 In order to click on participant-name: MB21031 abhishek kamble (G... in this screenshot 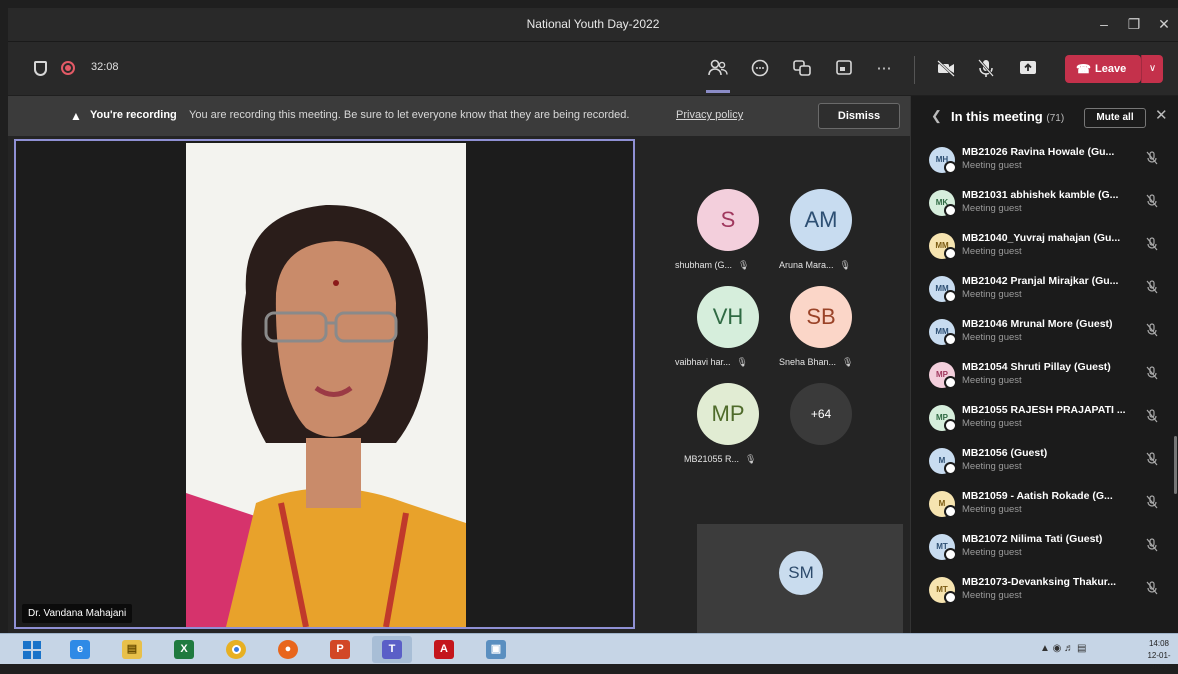, I will do `click(1040, 195)`.